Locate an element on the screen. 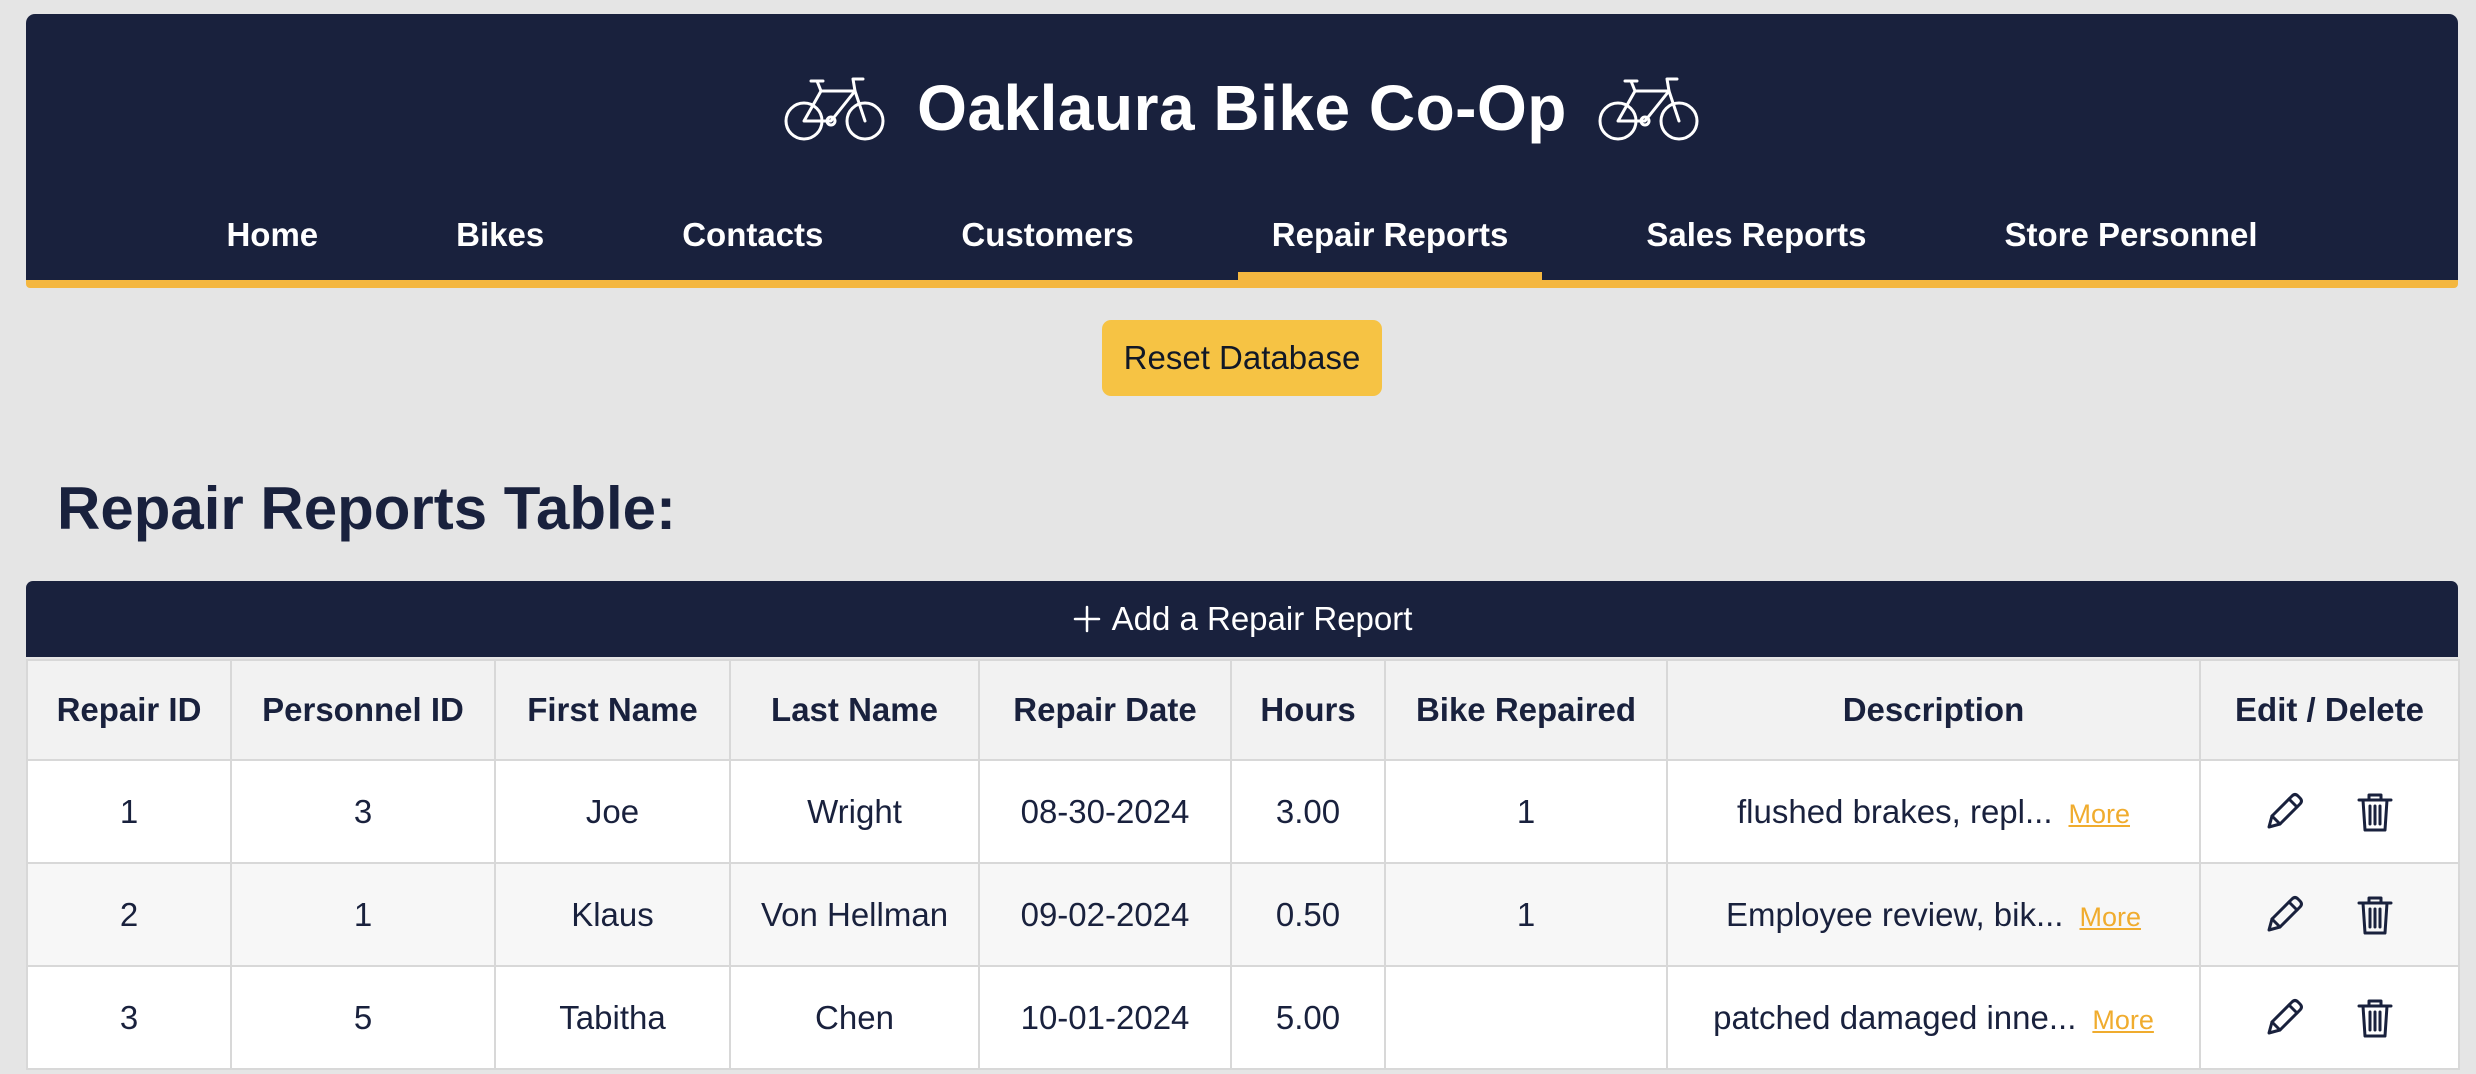  cell-first-name: Klaus is located at coordinates (612, 914).